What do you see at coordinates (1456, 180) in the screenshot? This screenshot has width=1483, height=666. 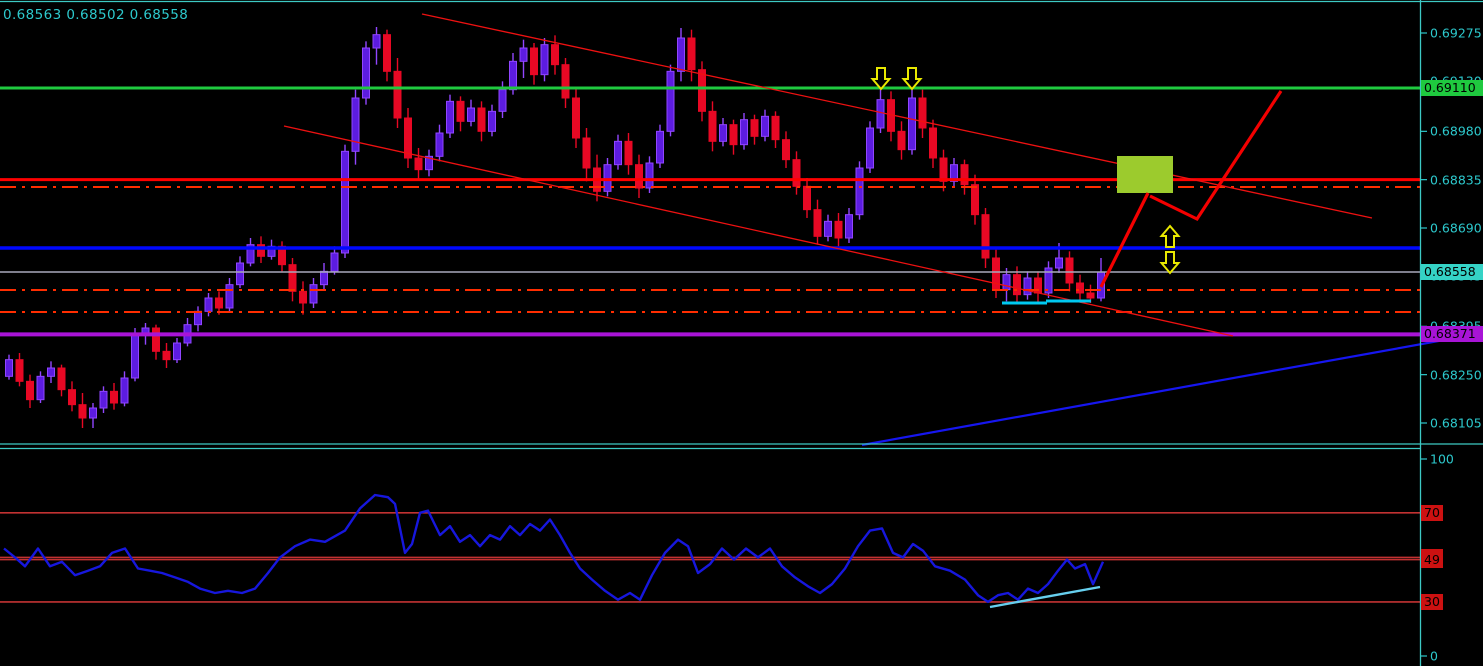 I see `price-tick-label: 0.68835` at bounding box center [1456, 180].